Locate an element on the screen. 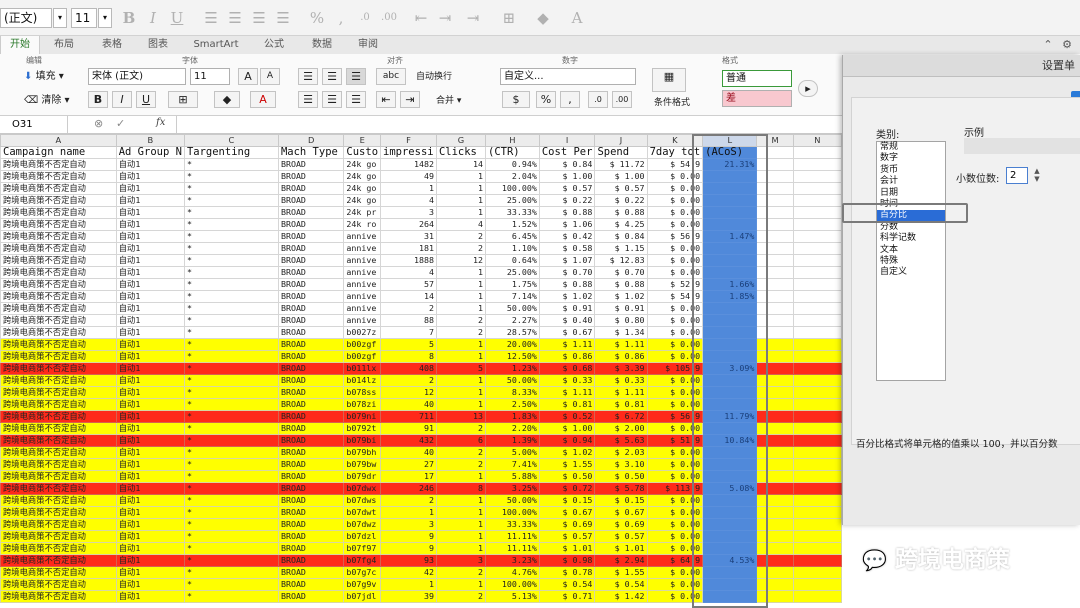 The width and height of the screenshot is (1080, 608). cell: 1.52% is located at coordinates (512, 224).